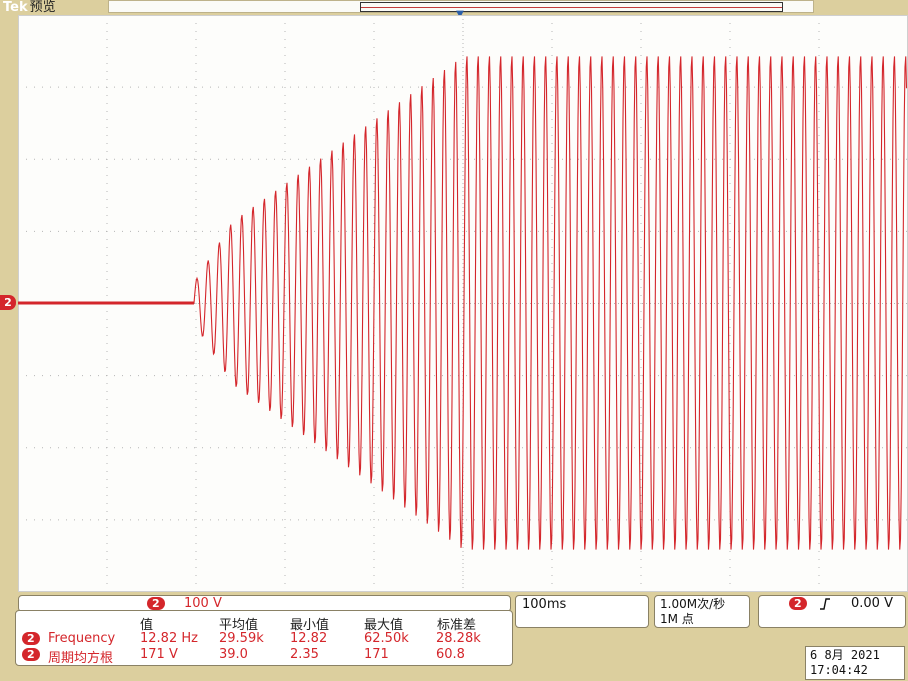 This screenshot has width=908, height=681. I want to click on meas-name: Frequency, so click(82, 638).